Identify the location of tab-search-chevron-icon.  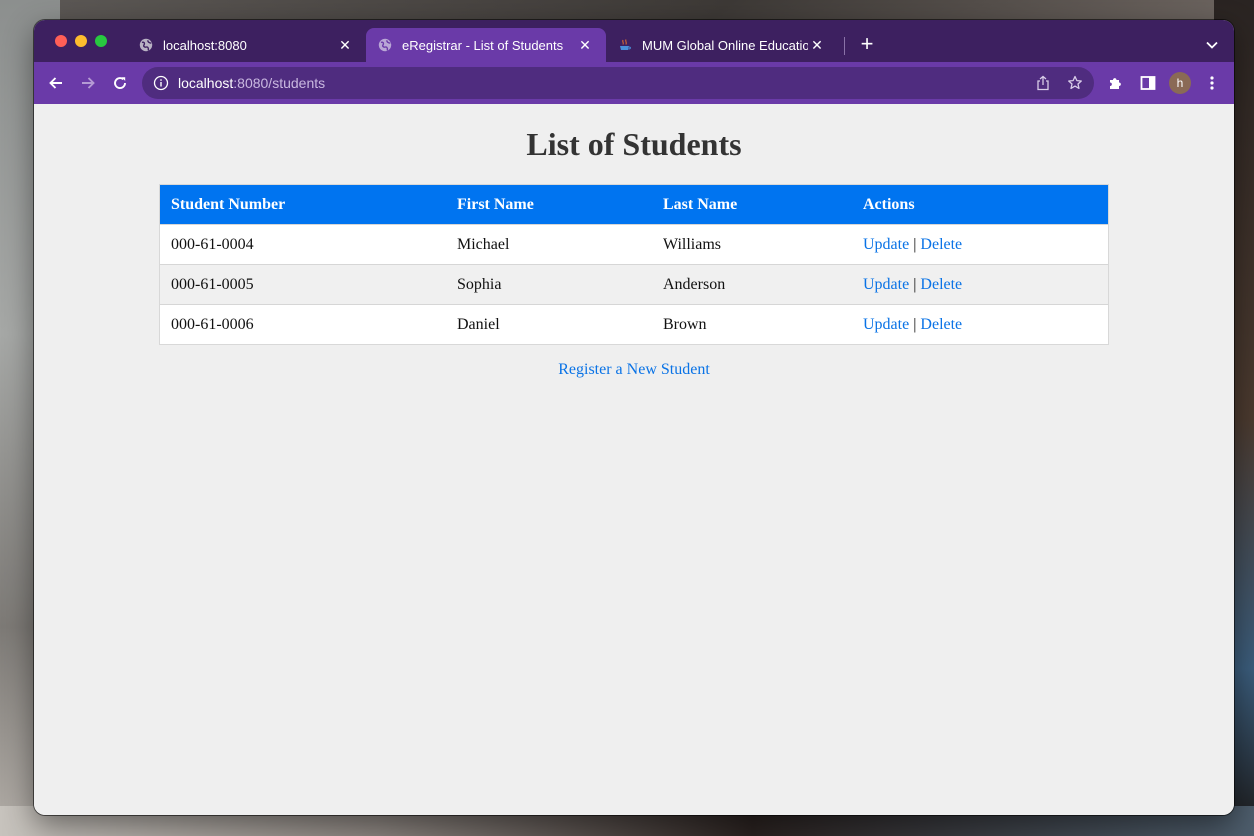
(1212, 45).